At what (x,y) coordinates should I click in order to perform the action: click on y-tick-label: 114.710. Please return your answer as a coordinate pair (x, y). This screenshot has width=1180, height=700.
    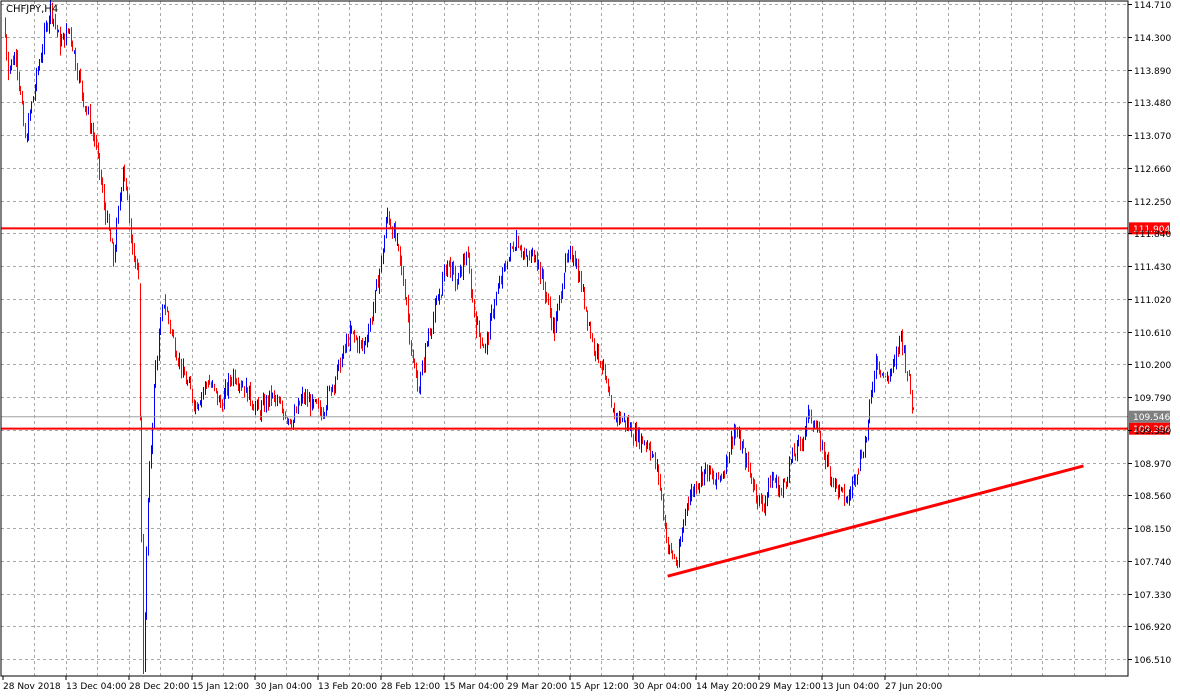
    Looking at the image, I should click on (1152, 6).